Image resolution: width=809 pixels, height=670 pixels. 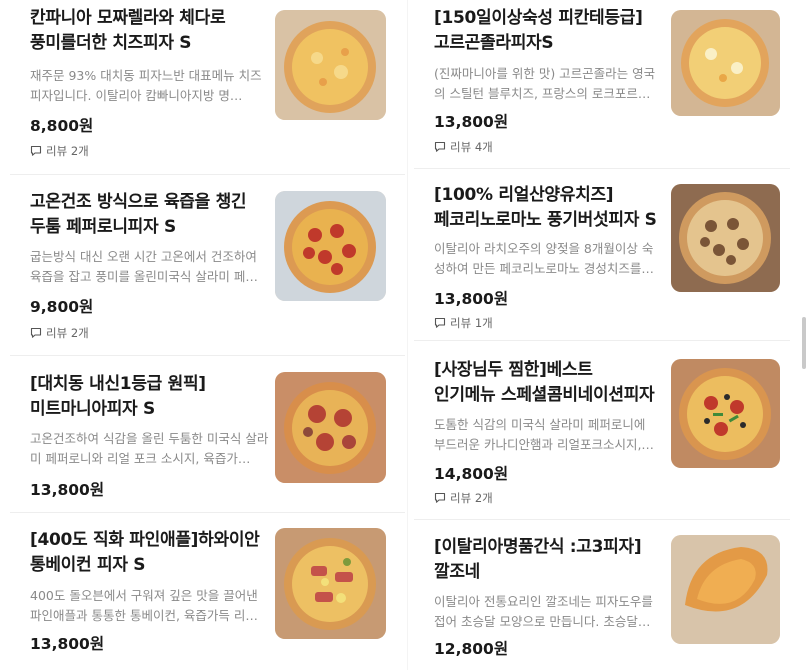 I want to click on menu-item-title: [사장님두 찜한]베스트 인기메뉴 스페셜콤비네이션피자, so click(x=544, y=382).